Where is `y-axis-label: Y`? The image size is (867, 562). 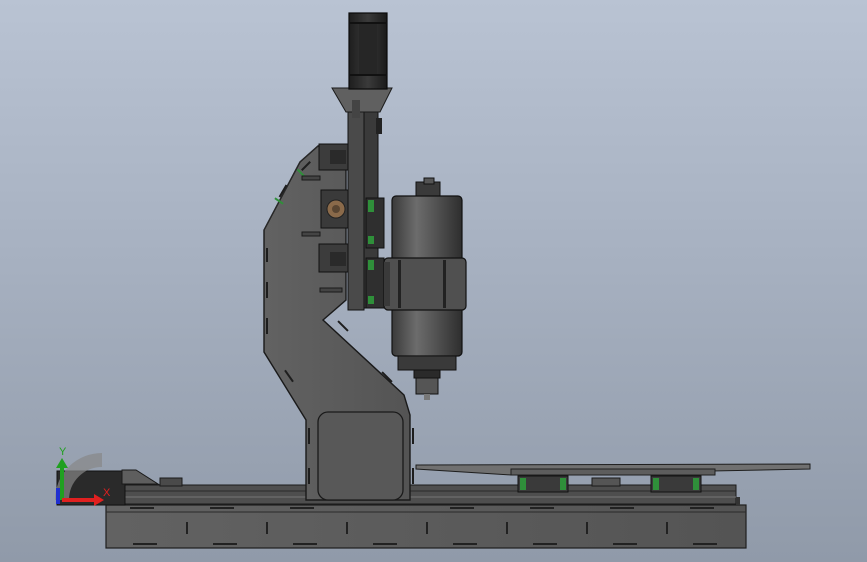 y-axis-label: Y is located at coordinates (63, 452).